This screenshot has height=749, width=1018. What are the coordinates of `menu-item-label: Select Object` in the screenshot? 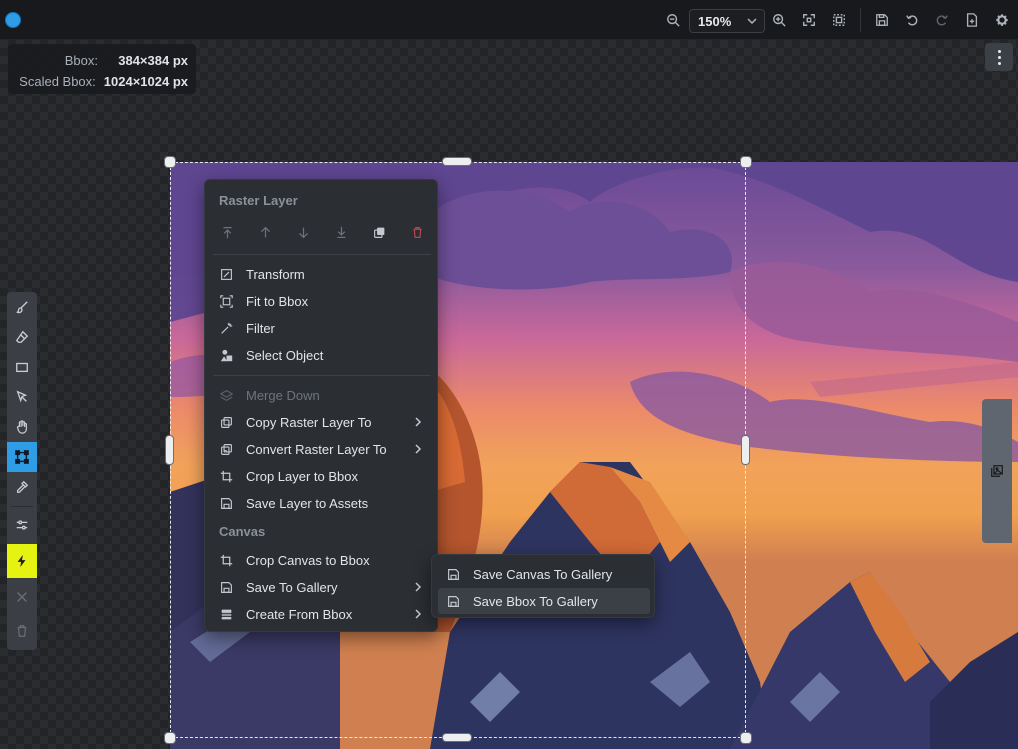 It's located at (285, 355).